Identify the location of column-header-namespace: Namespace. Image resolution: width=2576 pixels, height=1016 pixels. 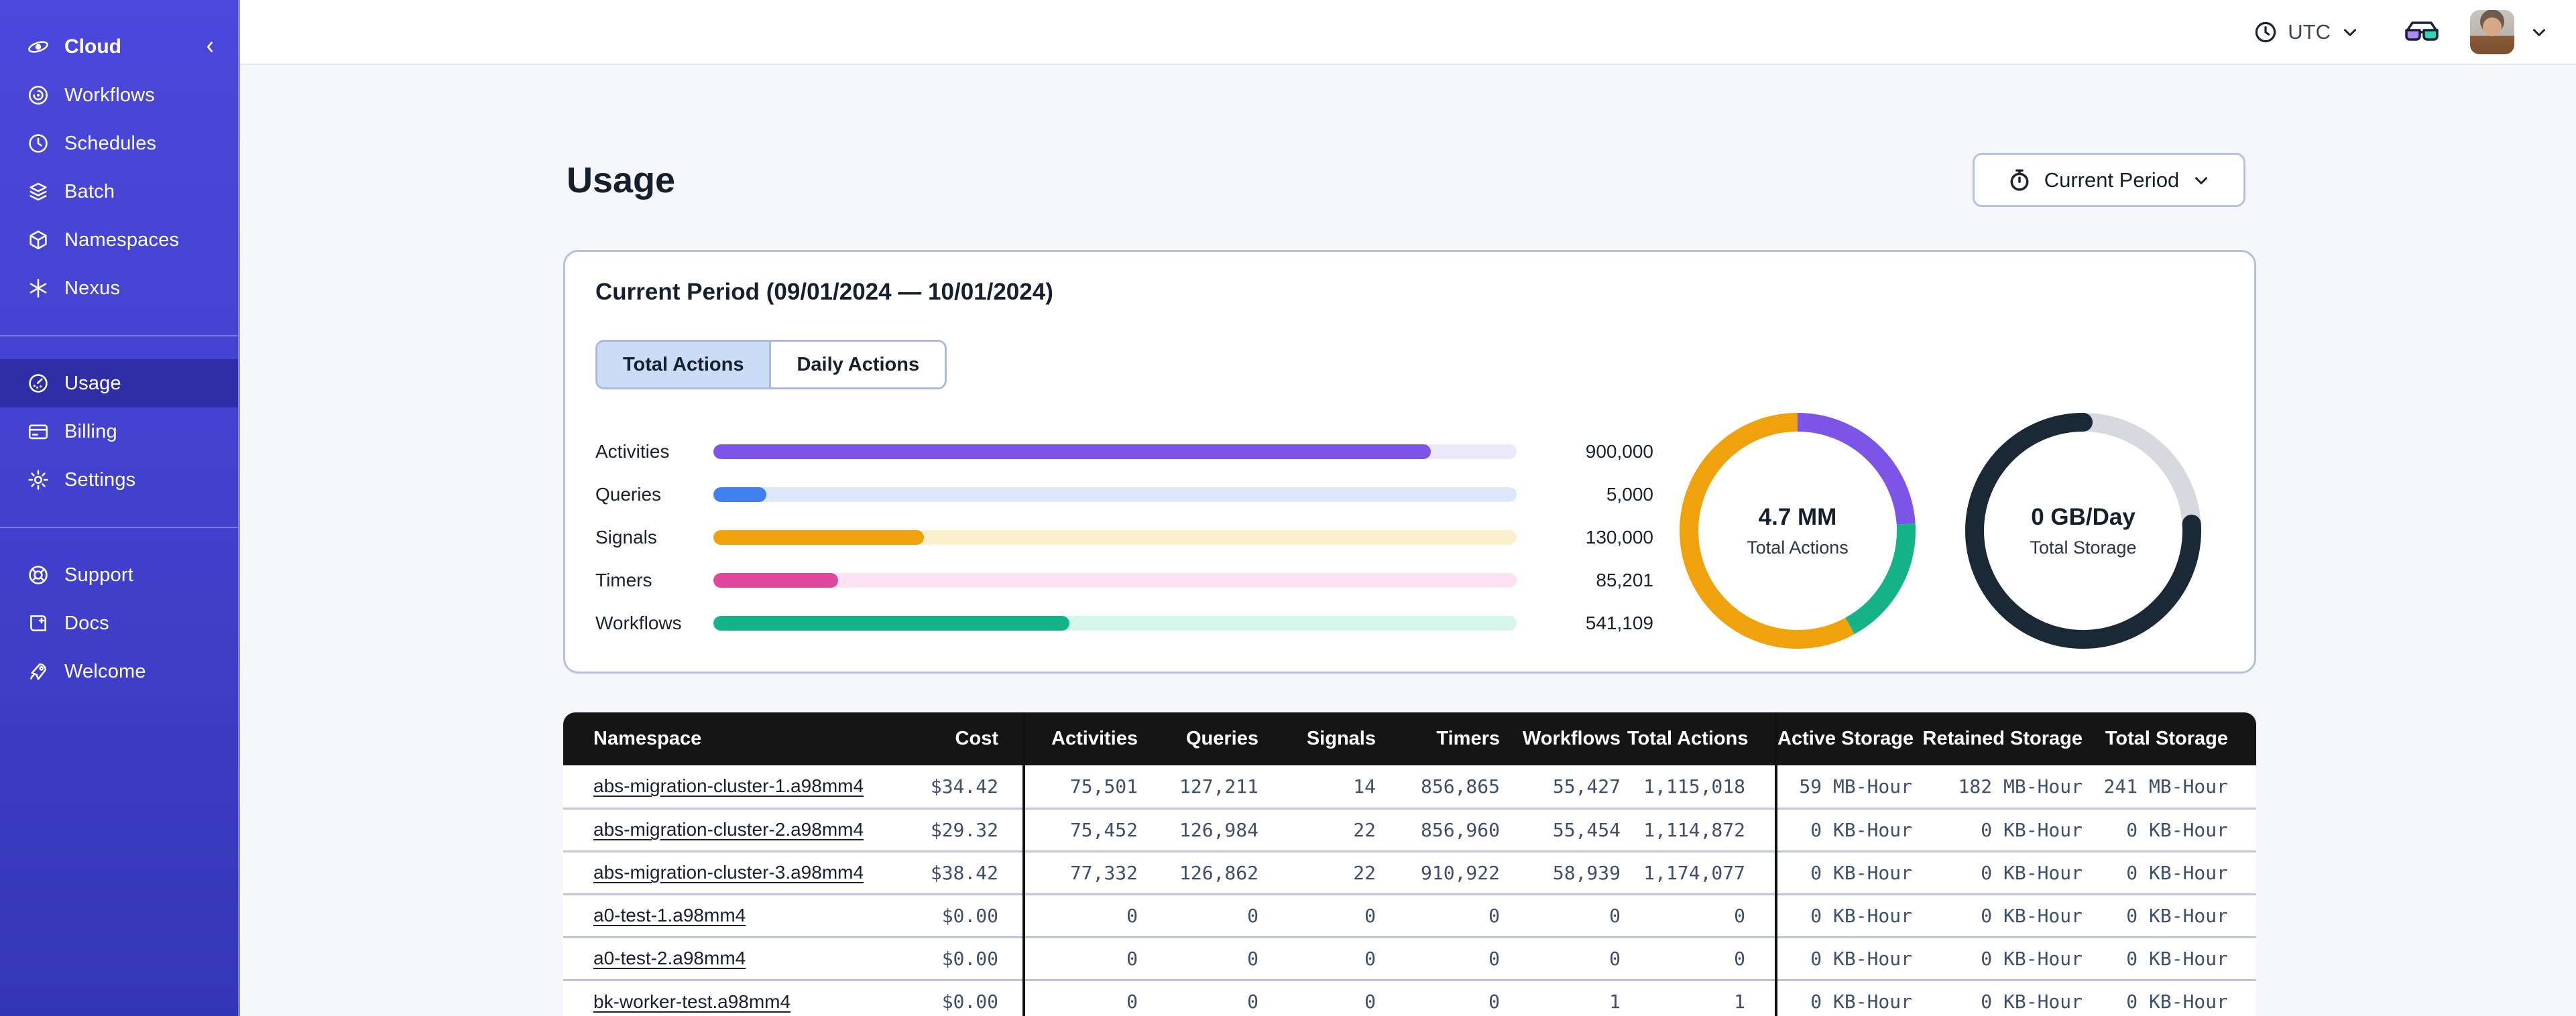
(737, 739).